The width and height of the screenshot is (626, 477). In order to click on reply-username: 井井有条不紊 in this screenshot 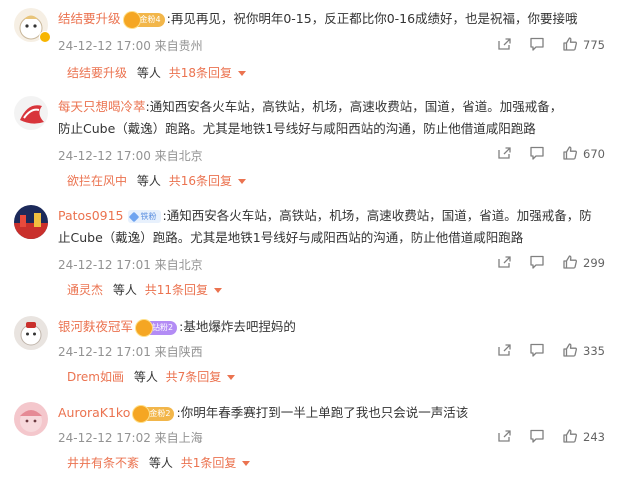, I will do `click(103, 463)`.